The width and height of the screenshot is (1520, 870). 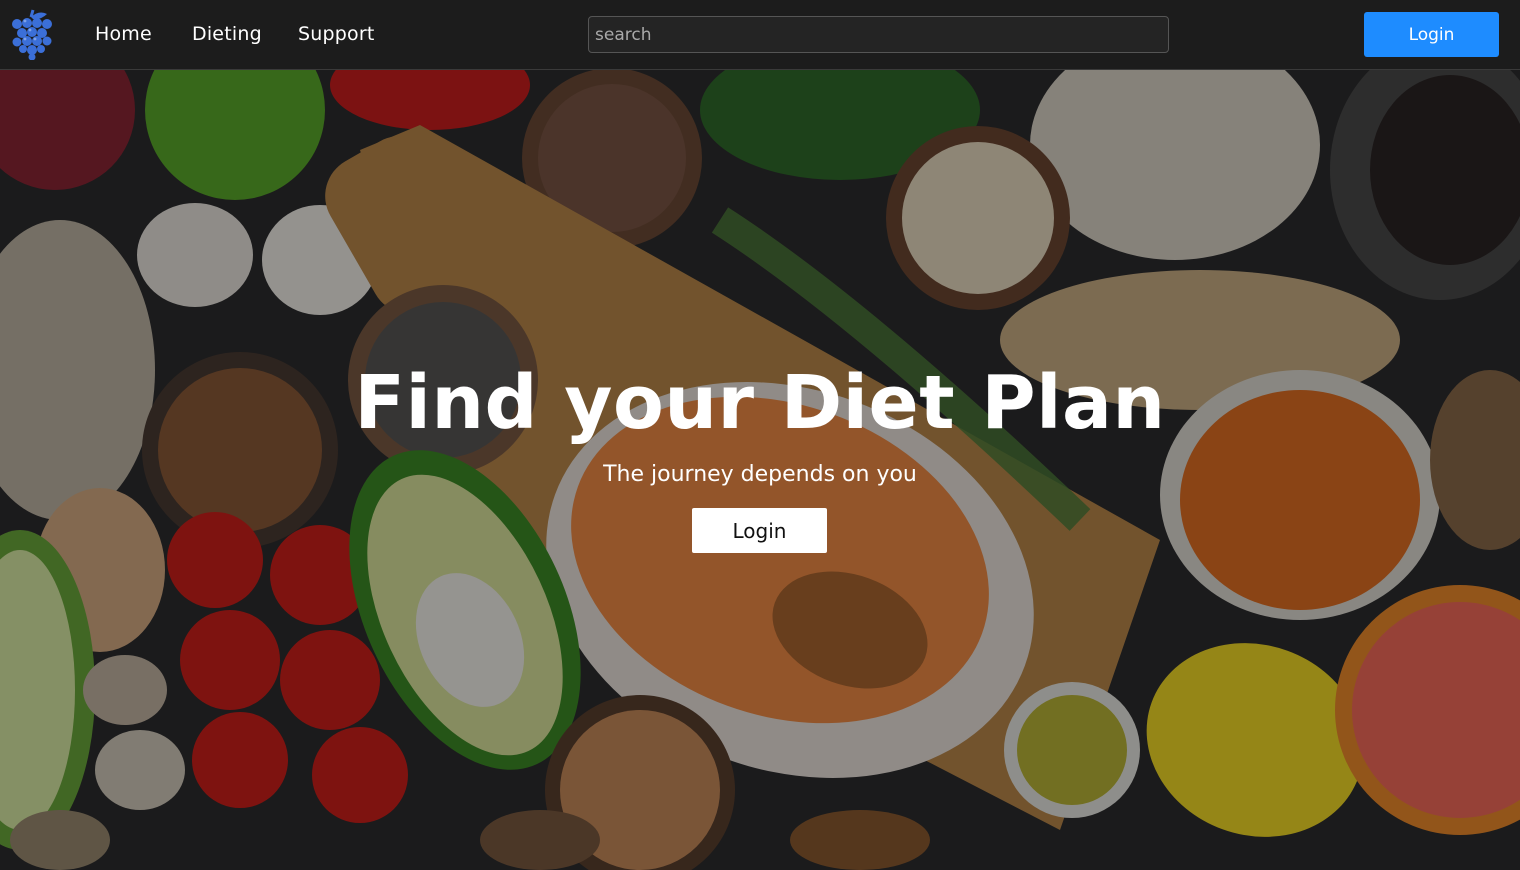 What do you see at coordinates (227, 34) in the screenshot?
I see `nav-dieting: Dieting` at bounding box center [227, 34].